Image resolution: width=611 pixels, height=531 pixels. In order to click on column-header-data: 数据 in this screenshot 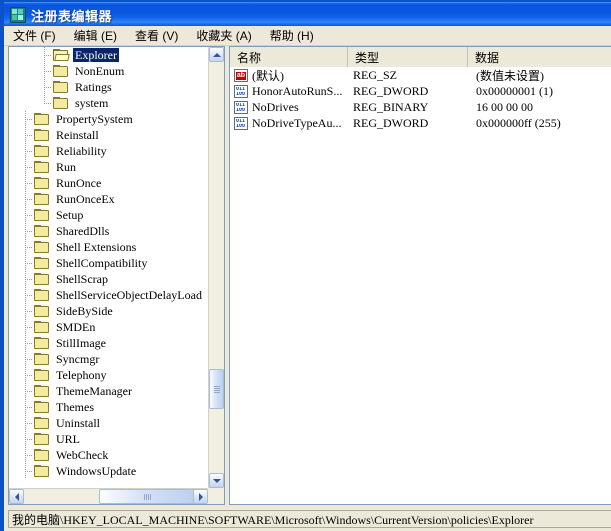, I will do `click(539, 57)`.